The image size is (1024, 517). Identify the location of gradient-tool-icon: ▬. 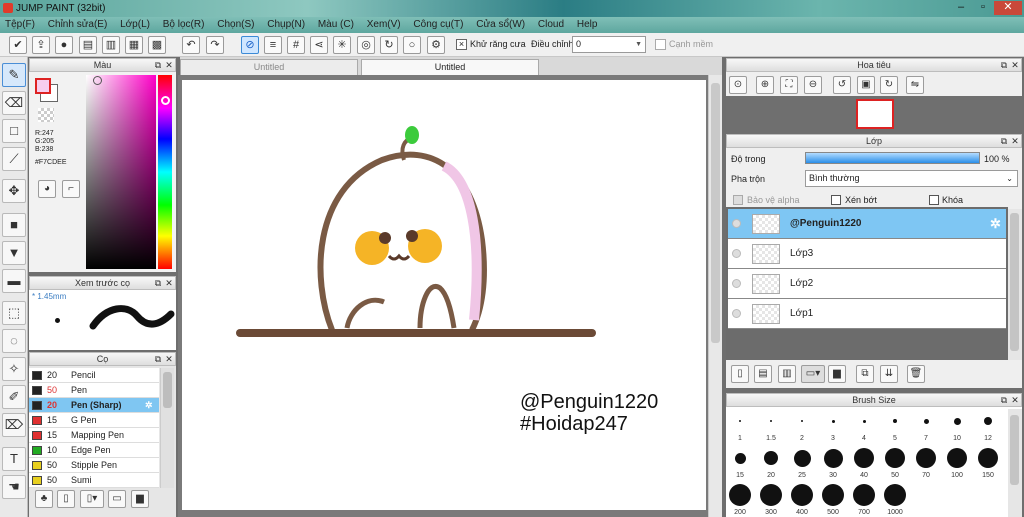
(14, 281).